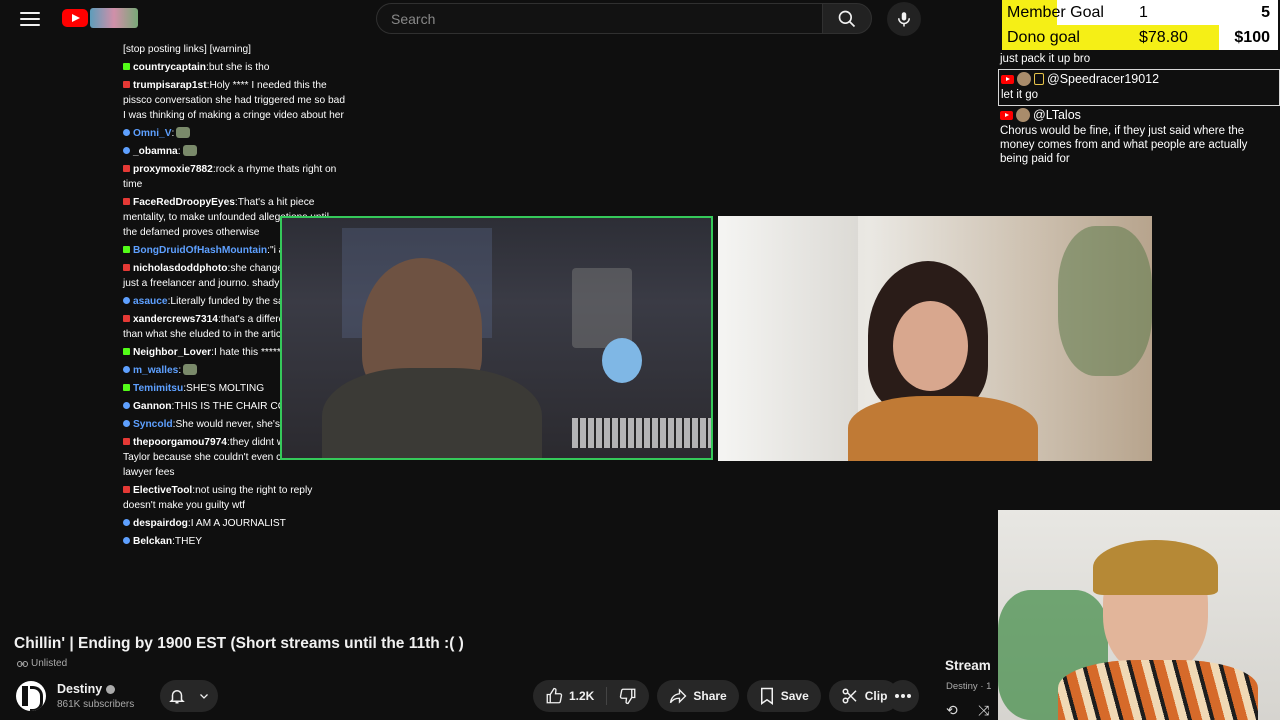 The width and height of the screenshot is (1280, 720). I want to click on streamer-camera-feed, so click(1139, 615).